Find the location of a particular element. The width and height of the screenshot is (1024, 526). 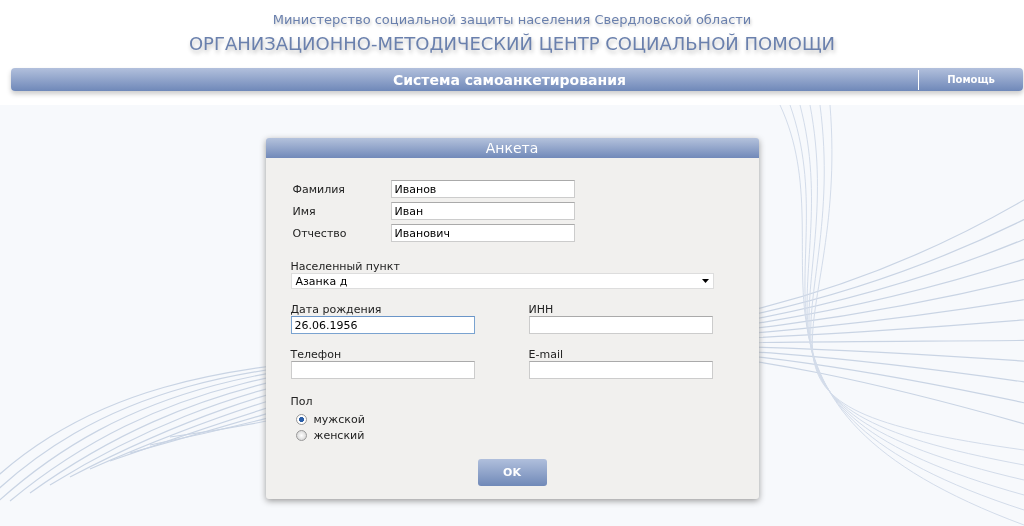

input-field: Иванович is located at coordinates (482, 233).